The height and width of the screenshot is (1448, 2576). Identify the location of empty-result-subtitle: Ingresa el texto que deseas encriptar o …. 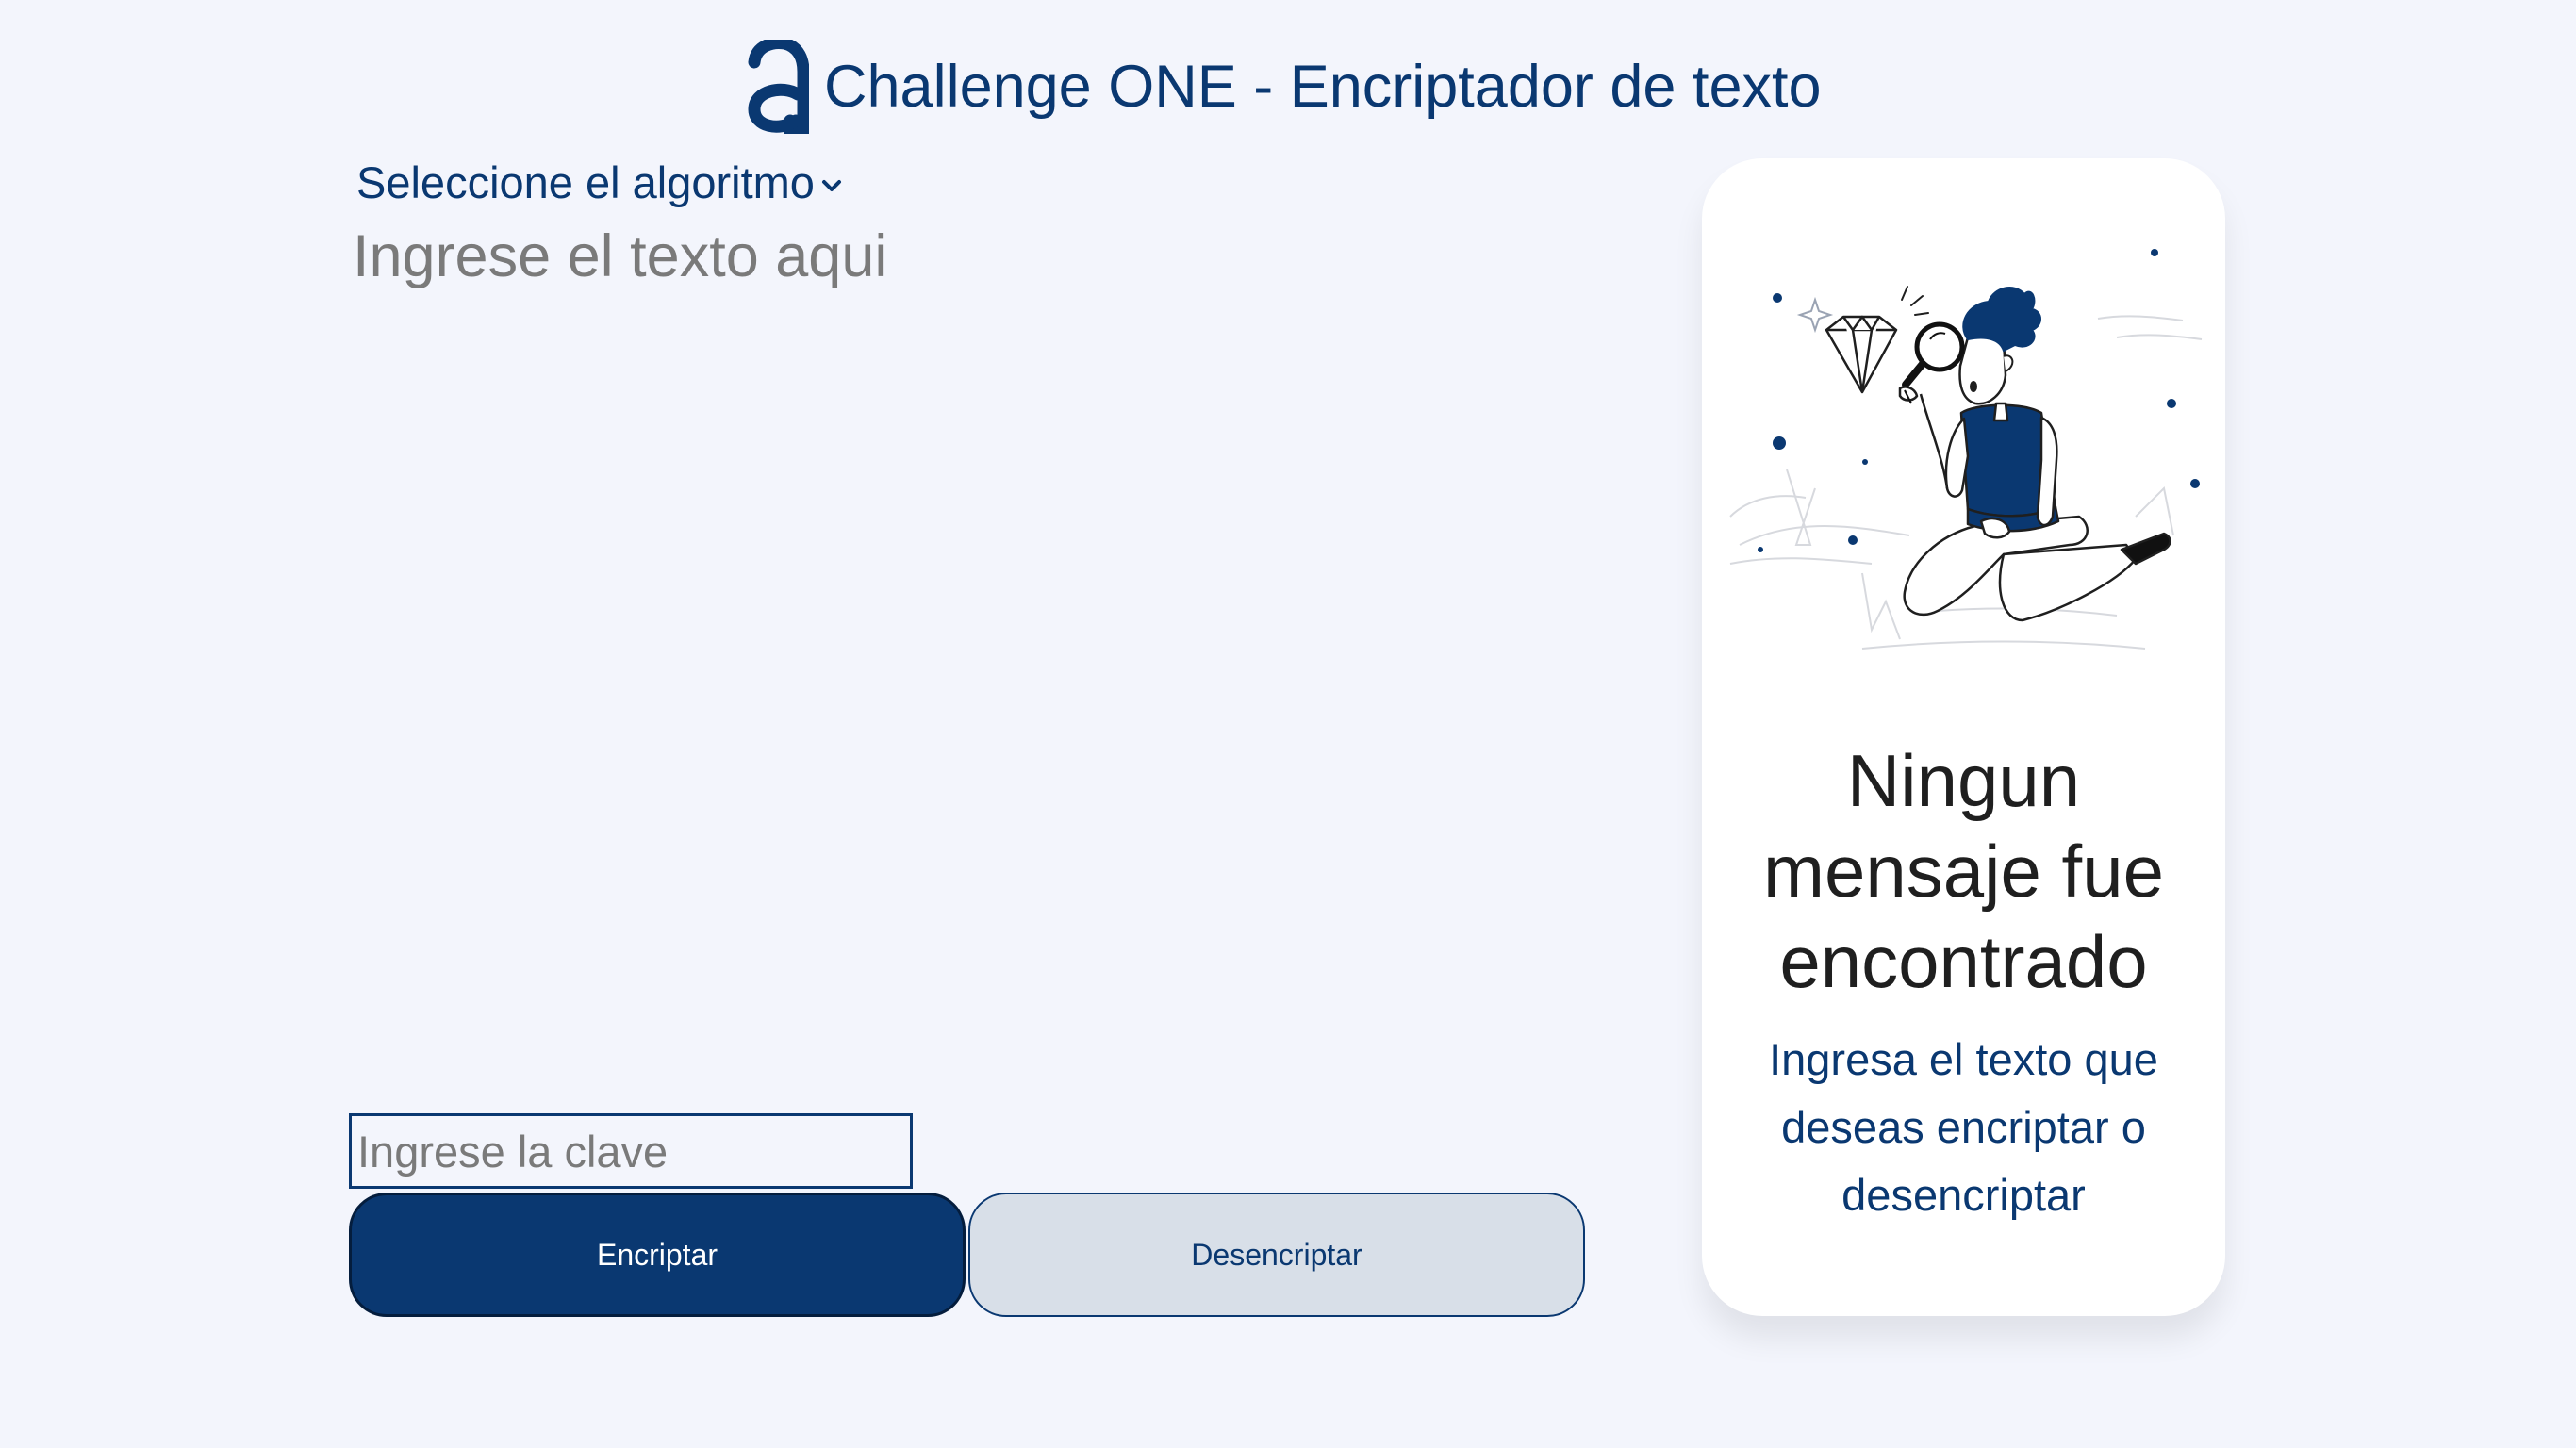
(1963, 1127).